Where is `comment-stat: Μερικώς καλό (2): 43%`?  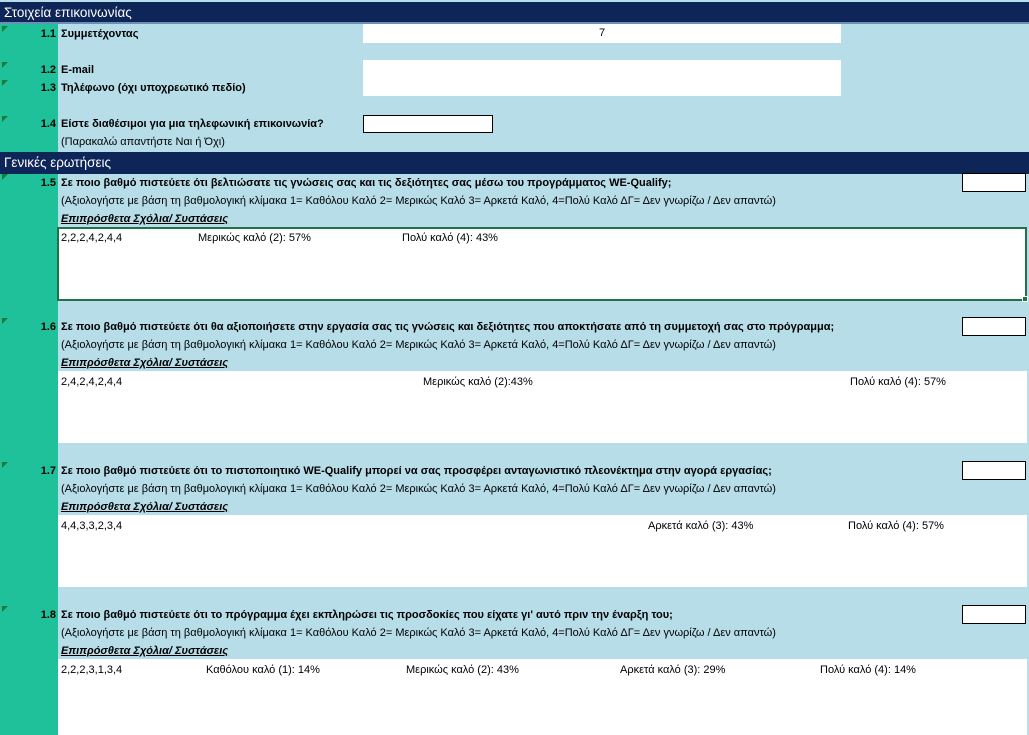 comment-stat: Μερικώς καλό (2): 43% is located at coordinates (462, 670).